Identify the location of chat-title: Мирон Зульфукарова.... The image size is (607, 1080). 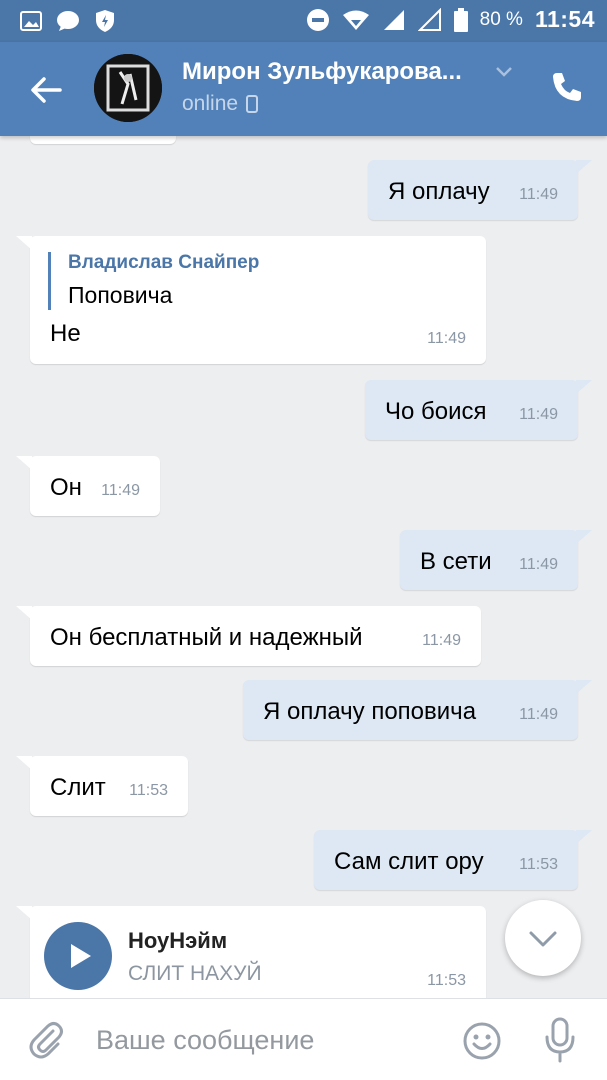
(322, 72).